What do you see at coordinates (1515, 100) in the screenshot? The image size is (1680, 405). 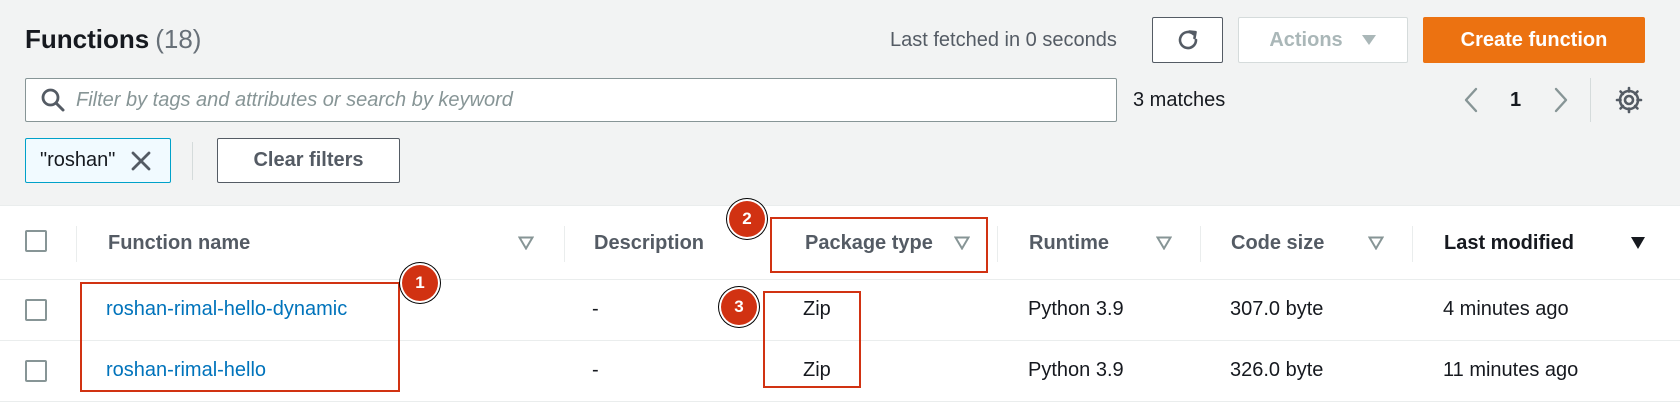 I see `current-page-number: 1` at bounding box center [1515, 100].